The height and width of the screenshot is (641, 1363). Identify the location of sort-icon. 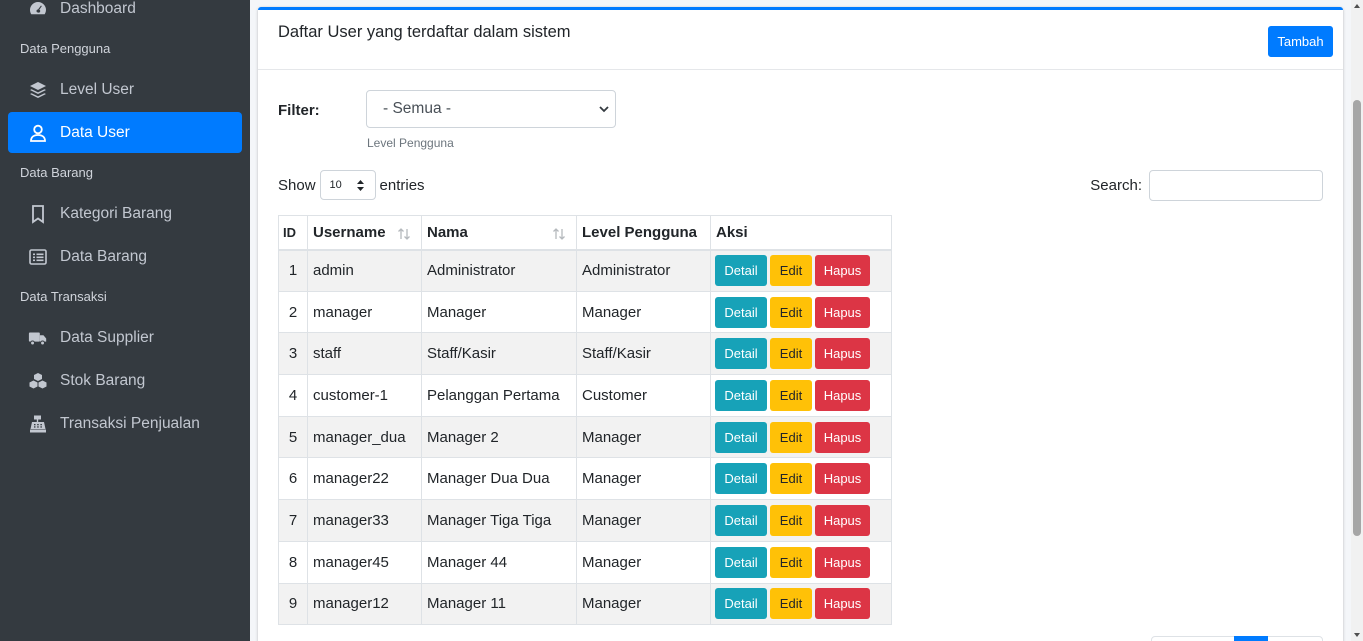
(404, 234).